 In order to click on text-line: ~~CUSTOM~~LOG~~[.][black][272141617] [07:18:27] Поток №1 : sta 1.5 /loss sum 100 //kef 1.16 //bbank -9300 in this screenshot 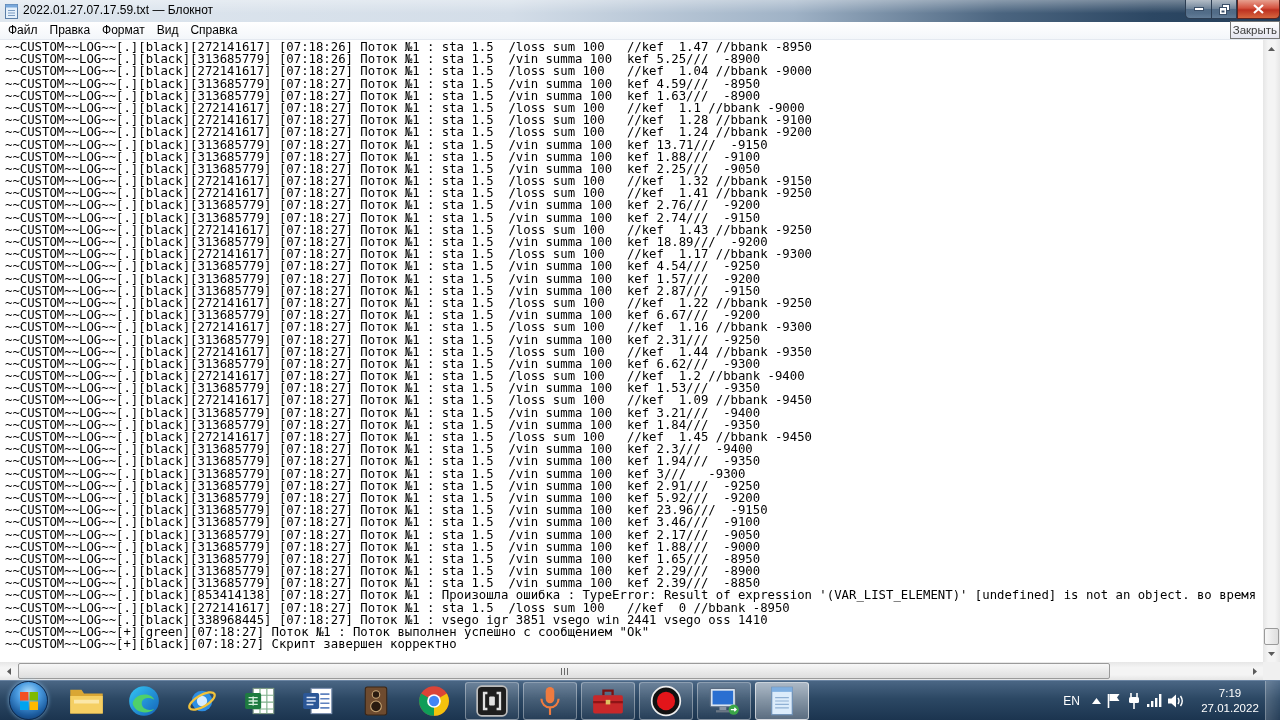, I will do `click(408, 327)`.